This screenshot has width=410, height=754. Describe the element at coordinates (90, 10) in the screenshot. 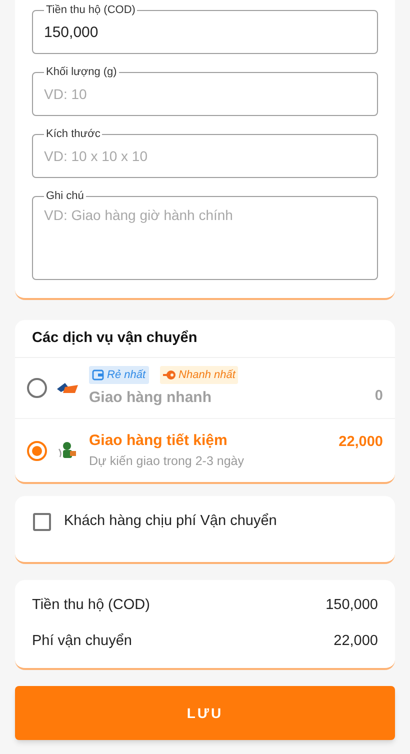

I see `field-label: Tiền thu hộ (COD)` at that location.